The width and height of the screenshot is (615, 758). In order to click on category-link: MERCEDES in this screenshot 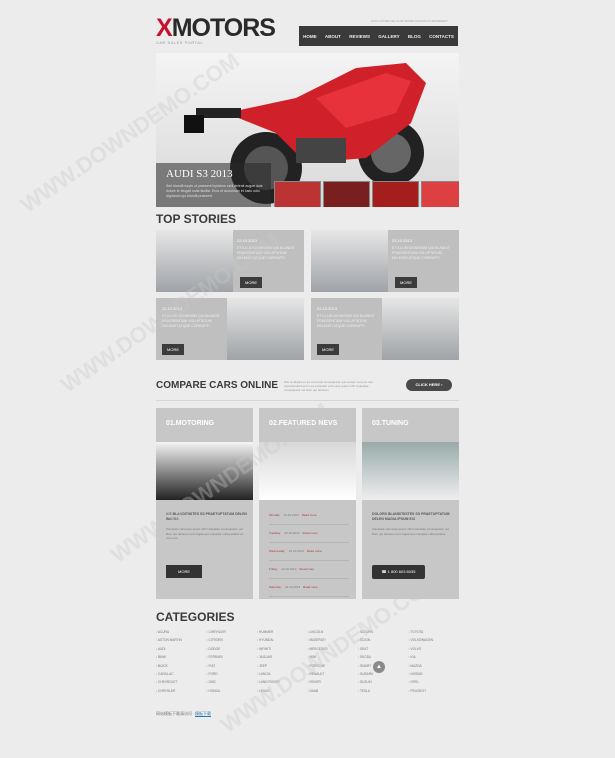, I will do `click(333, 649)`.